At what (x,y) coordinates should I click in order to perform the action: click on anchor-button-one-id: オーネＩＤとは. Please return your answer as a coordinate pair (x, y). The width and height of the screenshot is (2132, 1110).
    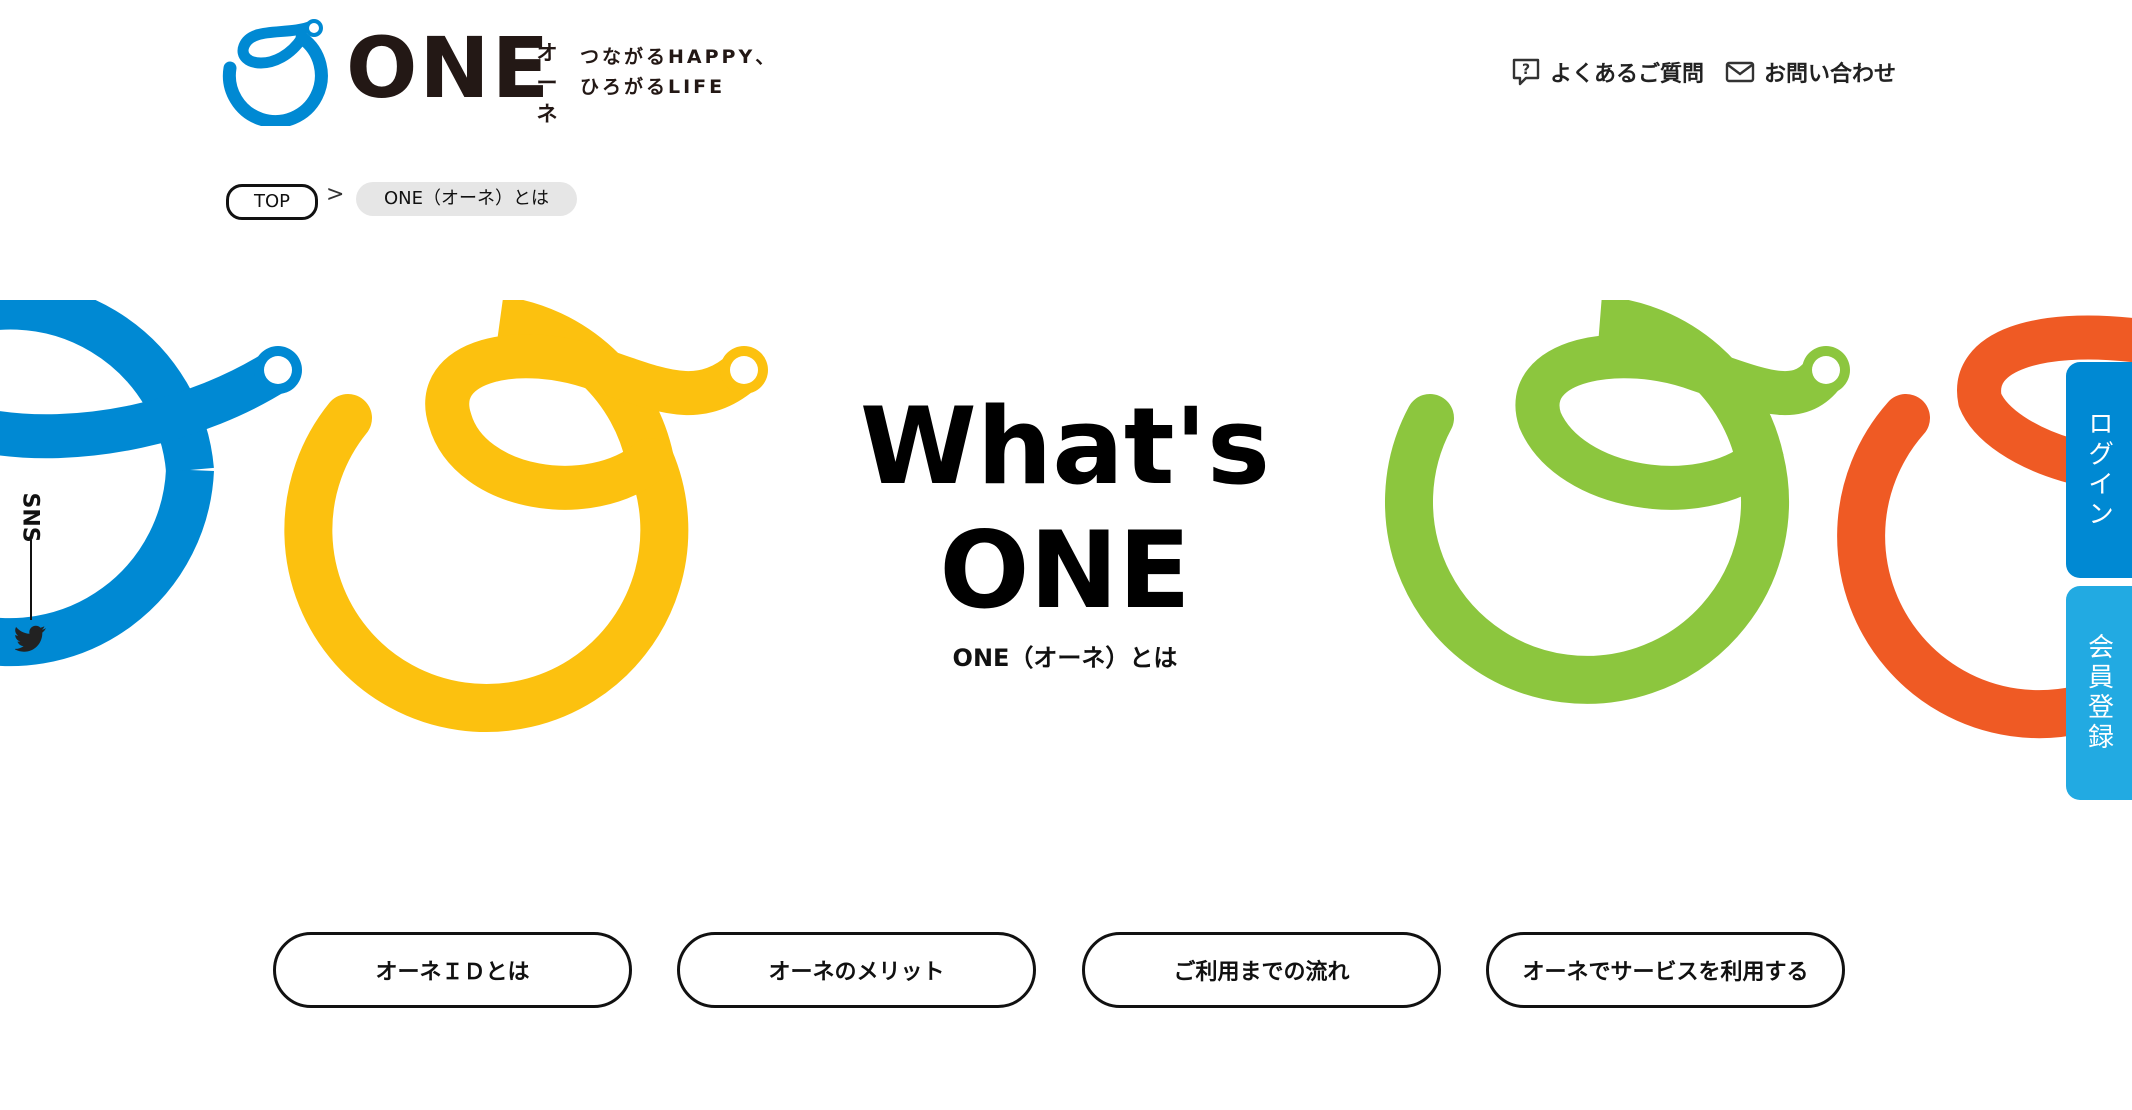
    Looking at the image, I should click on (452, 970).